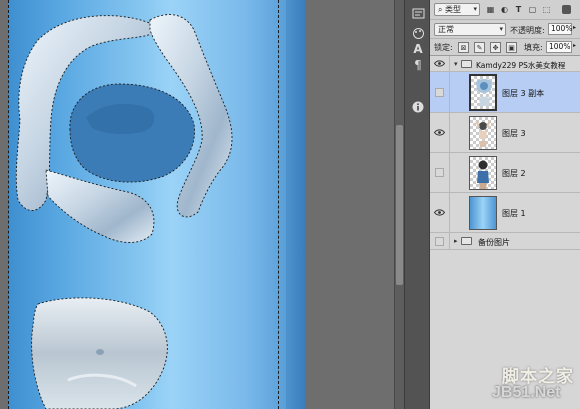 This screenshot has height=409, width=580. I want to click on opacity-field: 100%, so click(560, 29).